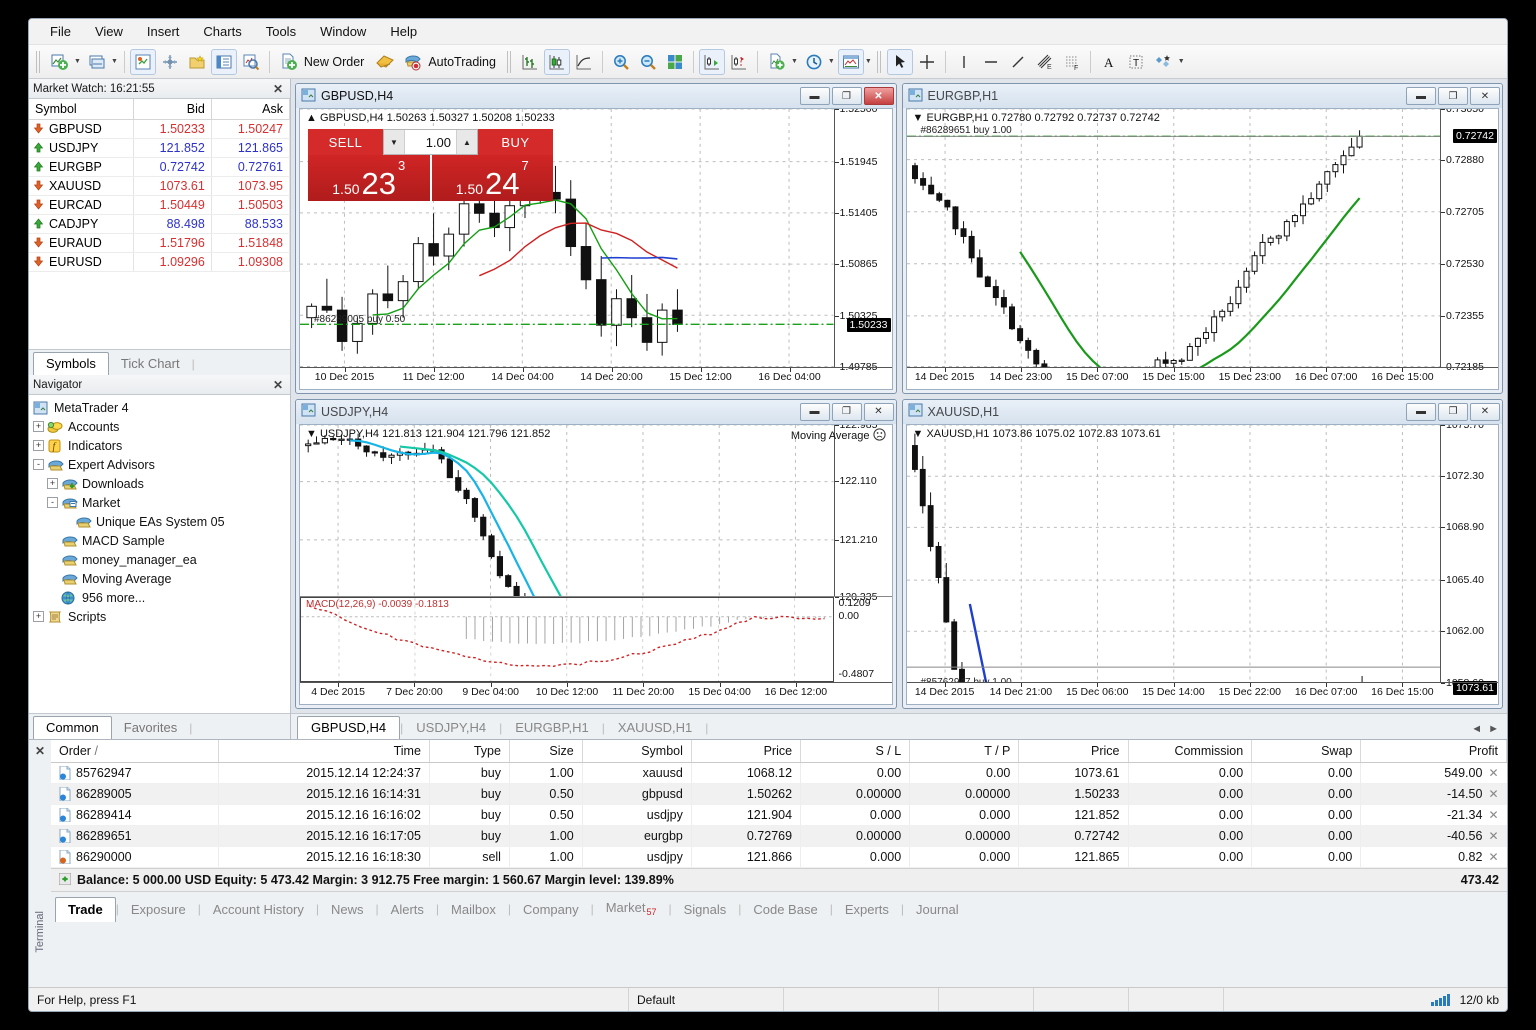  Describe the element at coordinates (862, 513) in the screenshot. I see `chart-price-axis-usdjpy: 122.985122.110121.210120.335121.852` at that location.